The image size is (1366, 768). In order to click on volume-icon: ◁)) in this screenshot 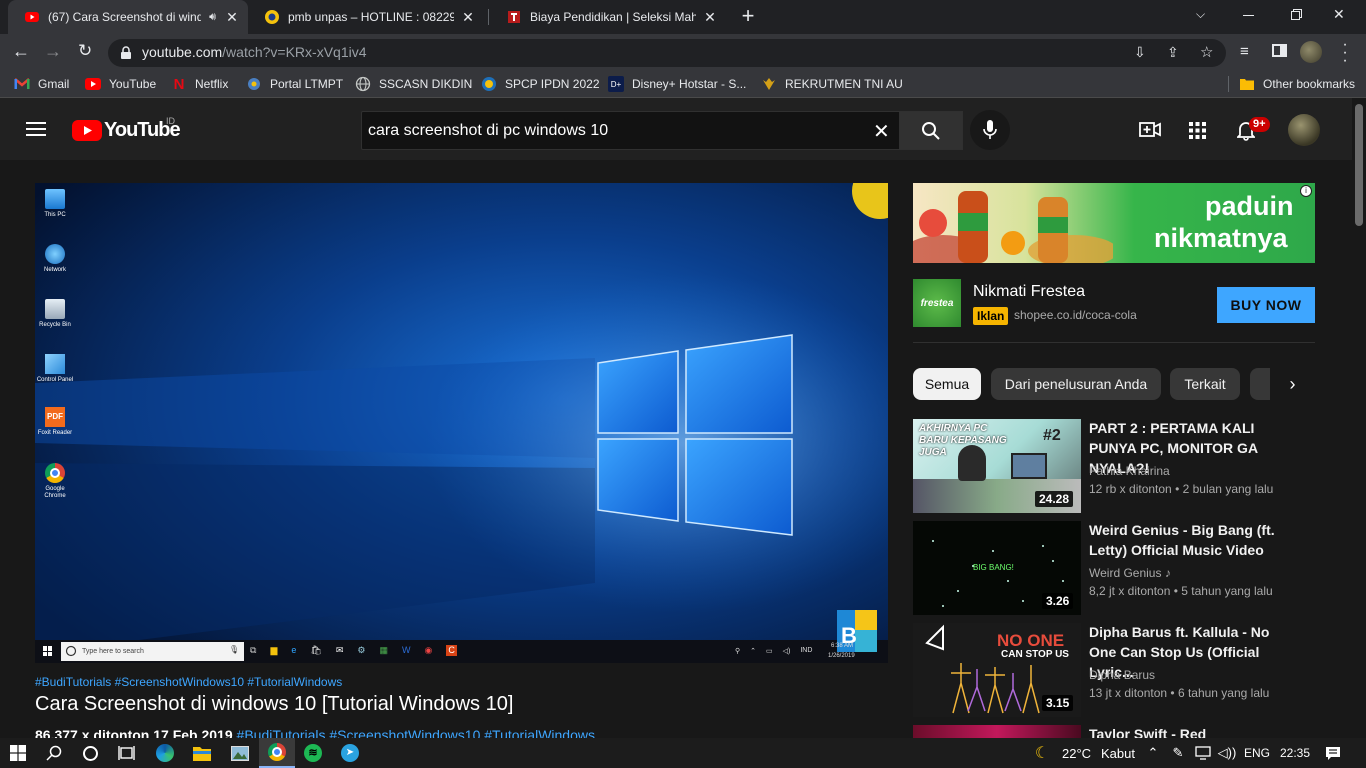, I will do `click(1227, 753)`.